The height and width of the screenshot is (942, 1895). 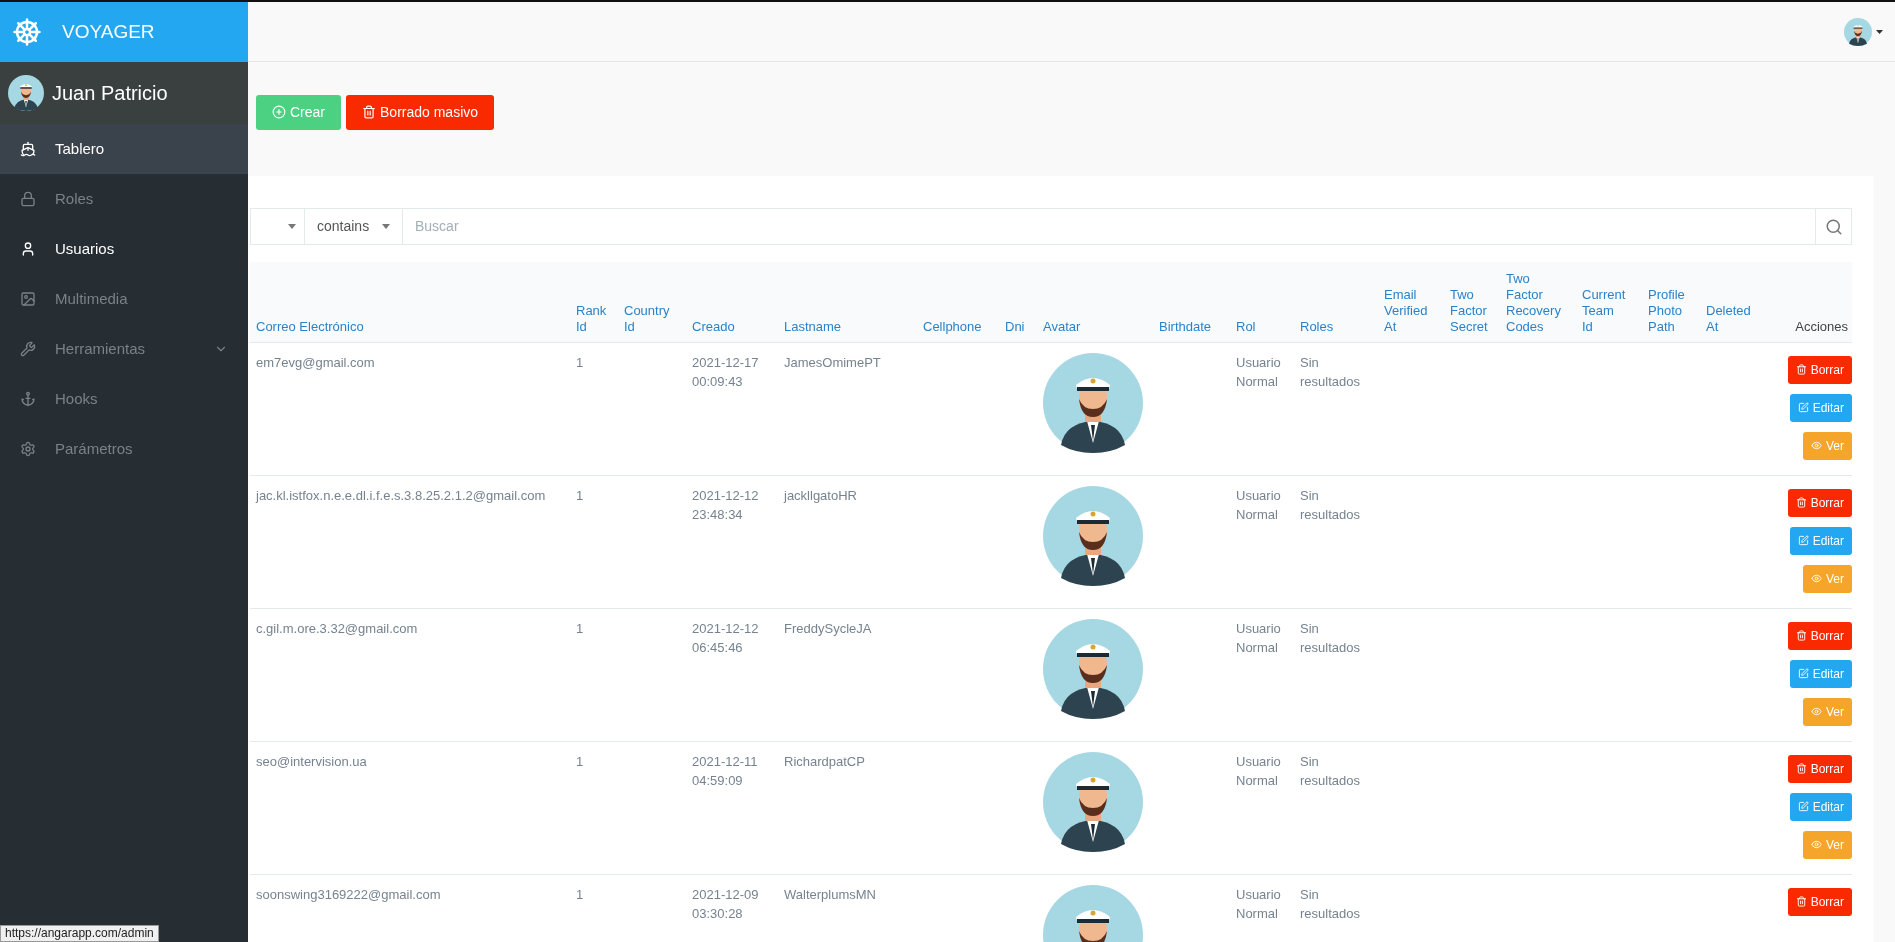 I want to click on search-field: Buscar, so click(x=1109, y=226).